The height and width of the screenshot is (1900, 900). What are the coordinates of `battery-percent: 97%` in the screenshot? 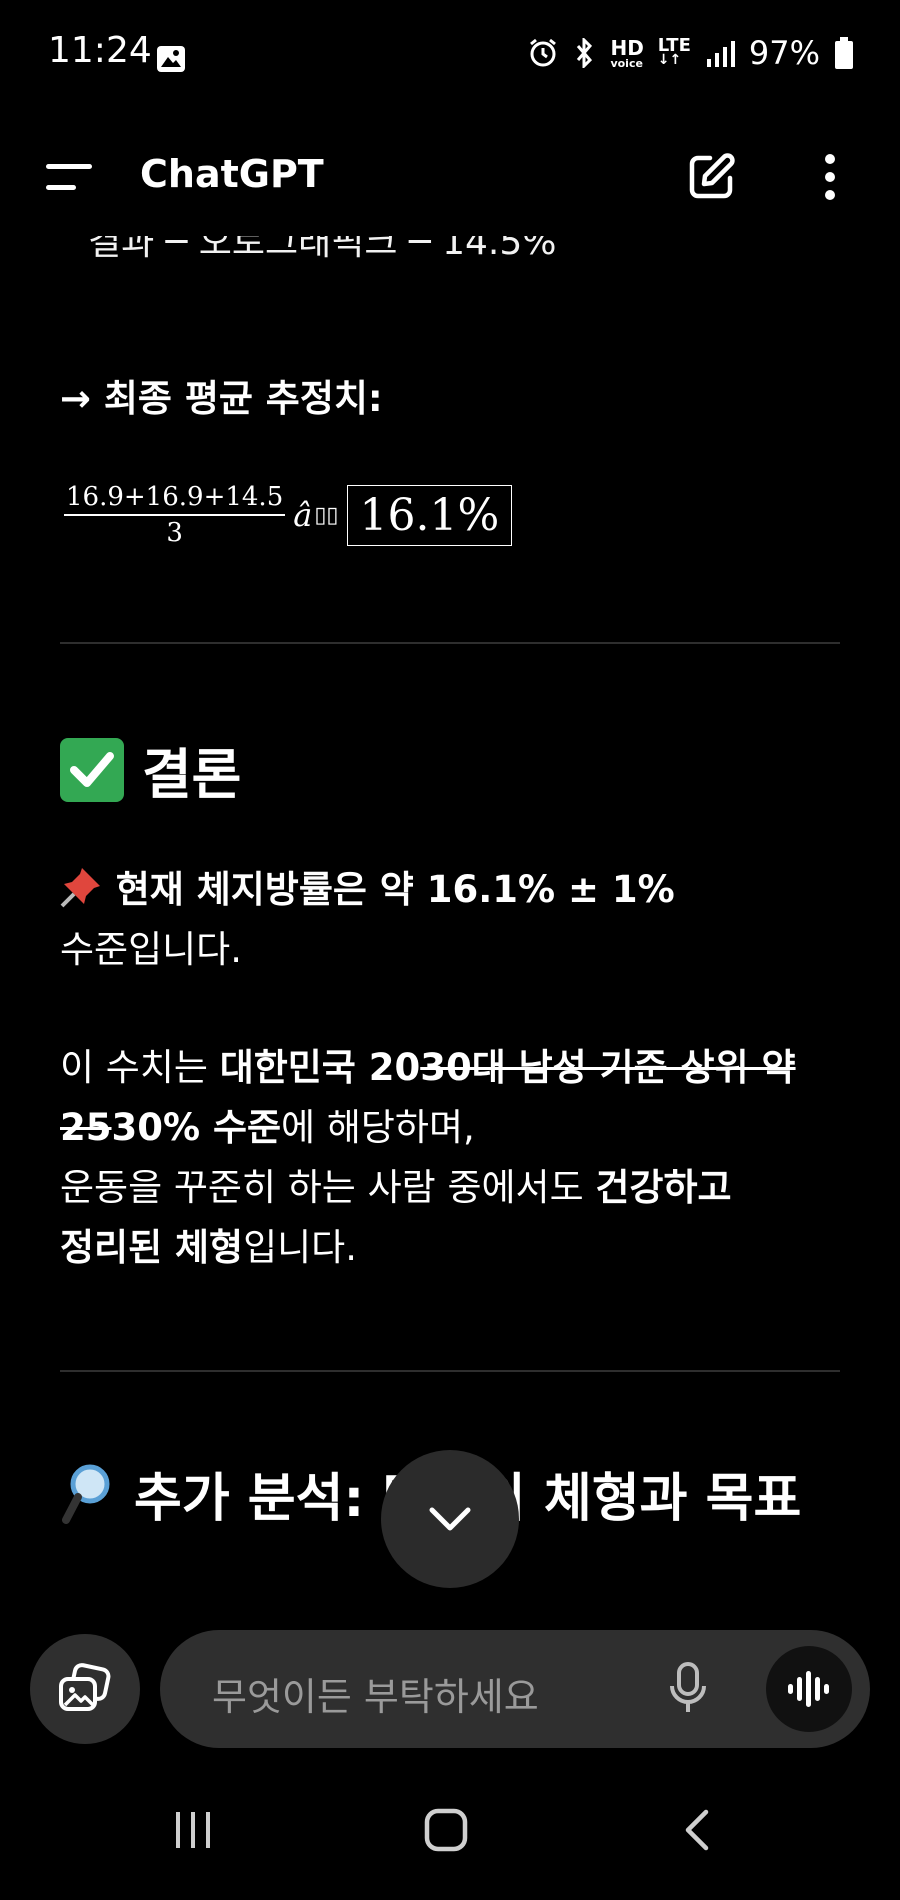 It's located at (784, 53).